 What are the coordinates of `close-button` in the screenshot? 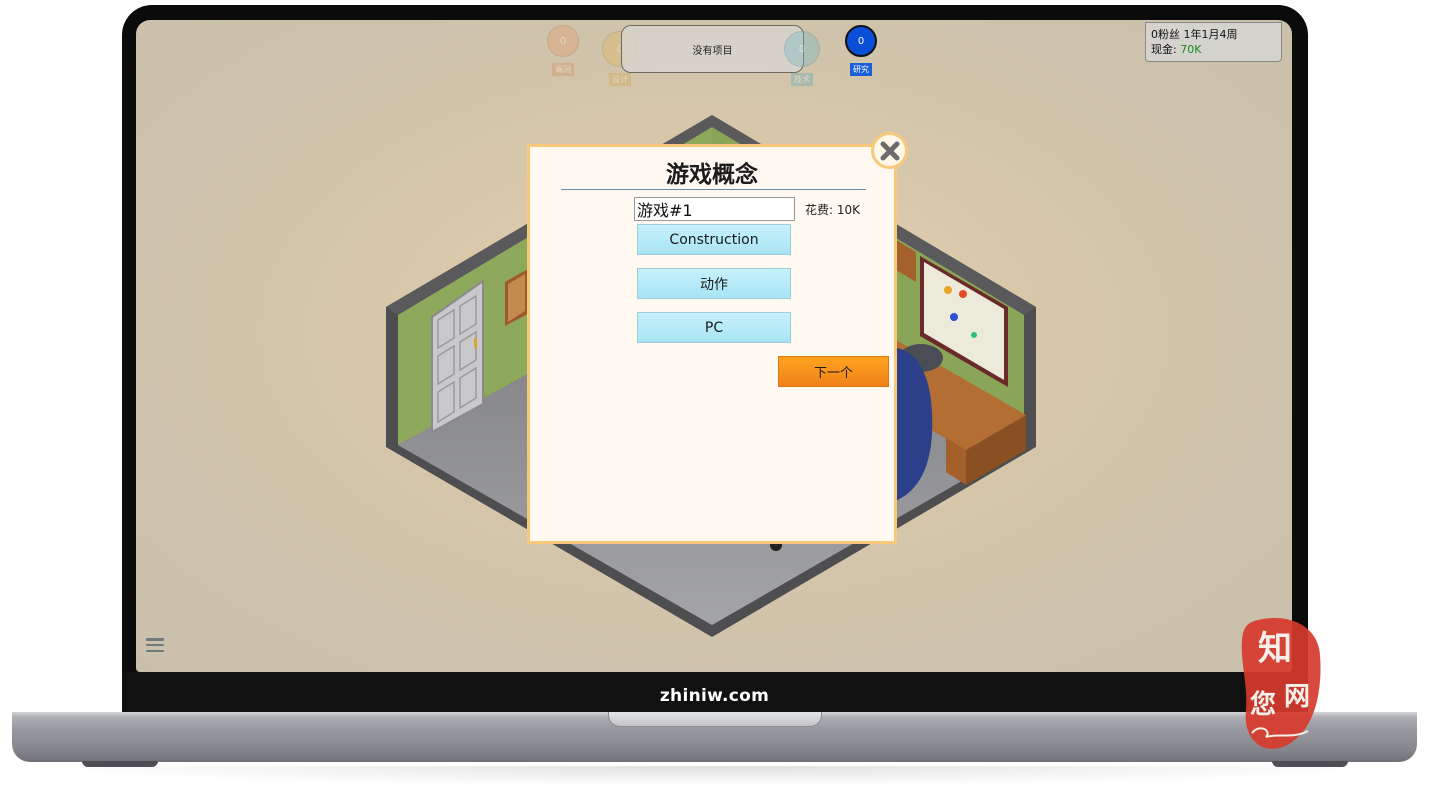 It's located at (889, 150).